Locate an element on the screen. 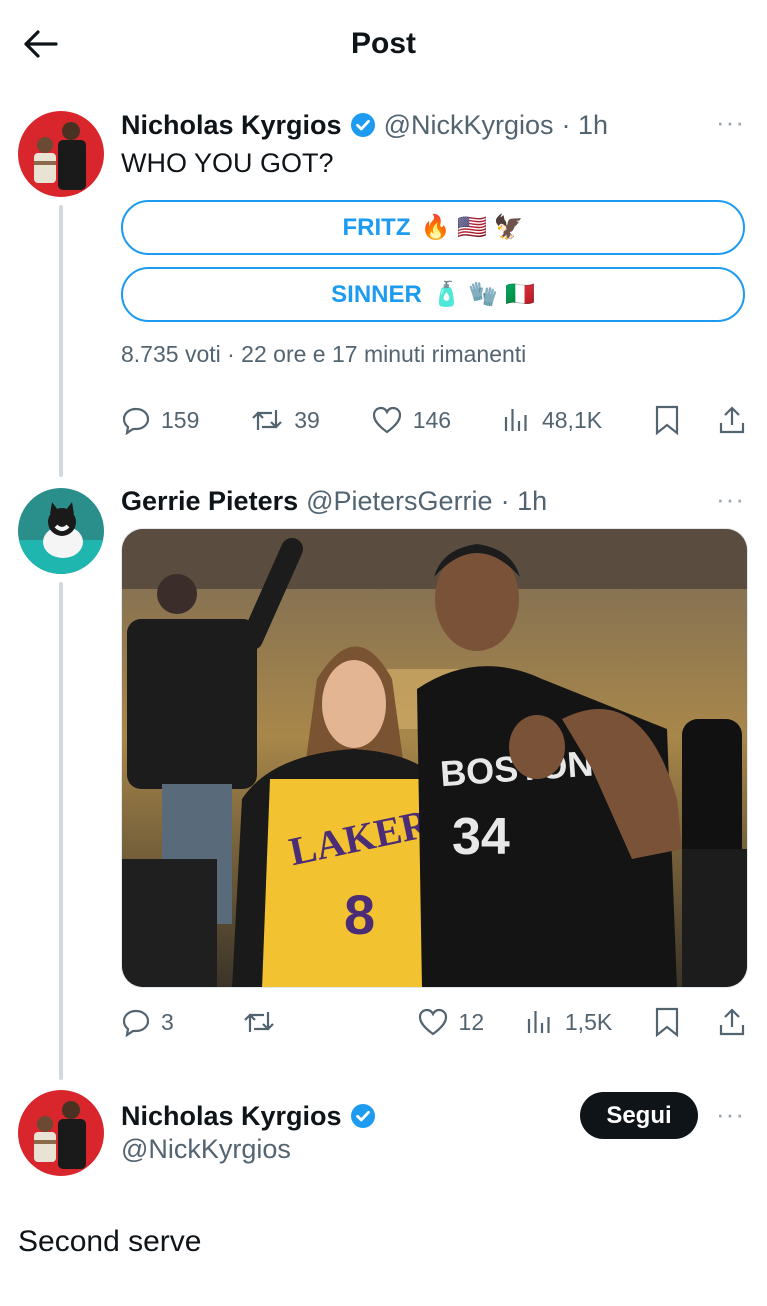  tweet-header: Gerrie Pieters @PietersGerrie · 1h is located at coordinates (334, 501).